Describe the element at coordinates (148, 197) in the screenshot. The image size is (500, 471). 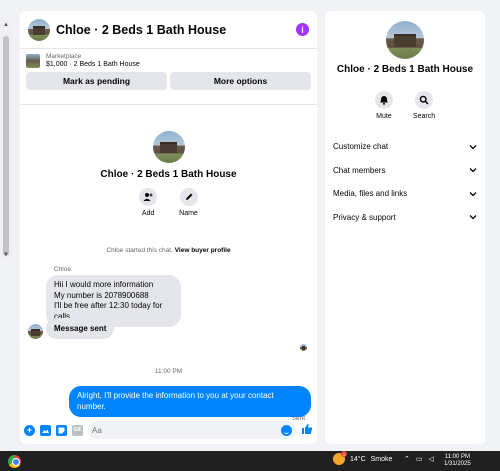
I see `add-person-icon` at that location.